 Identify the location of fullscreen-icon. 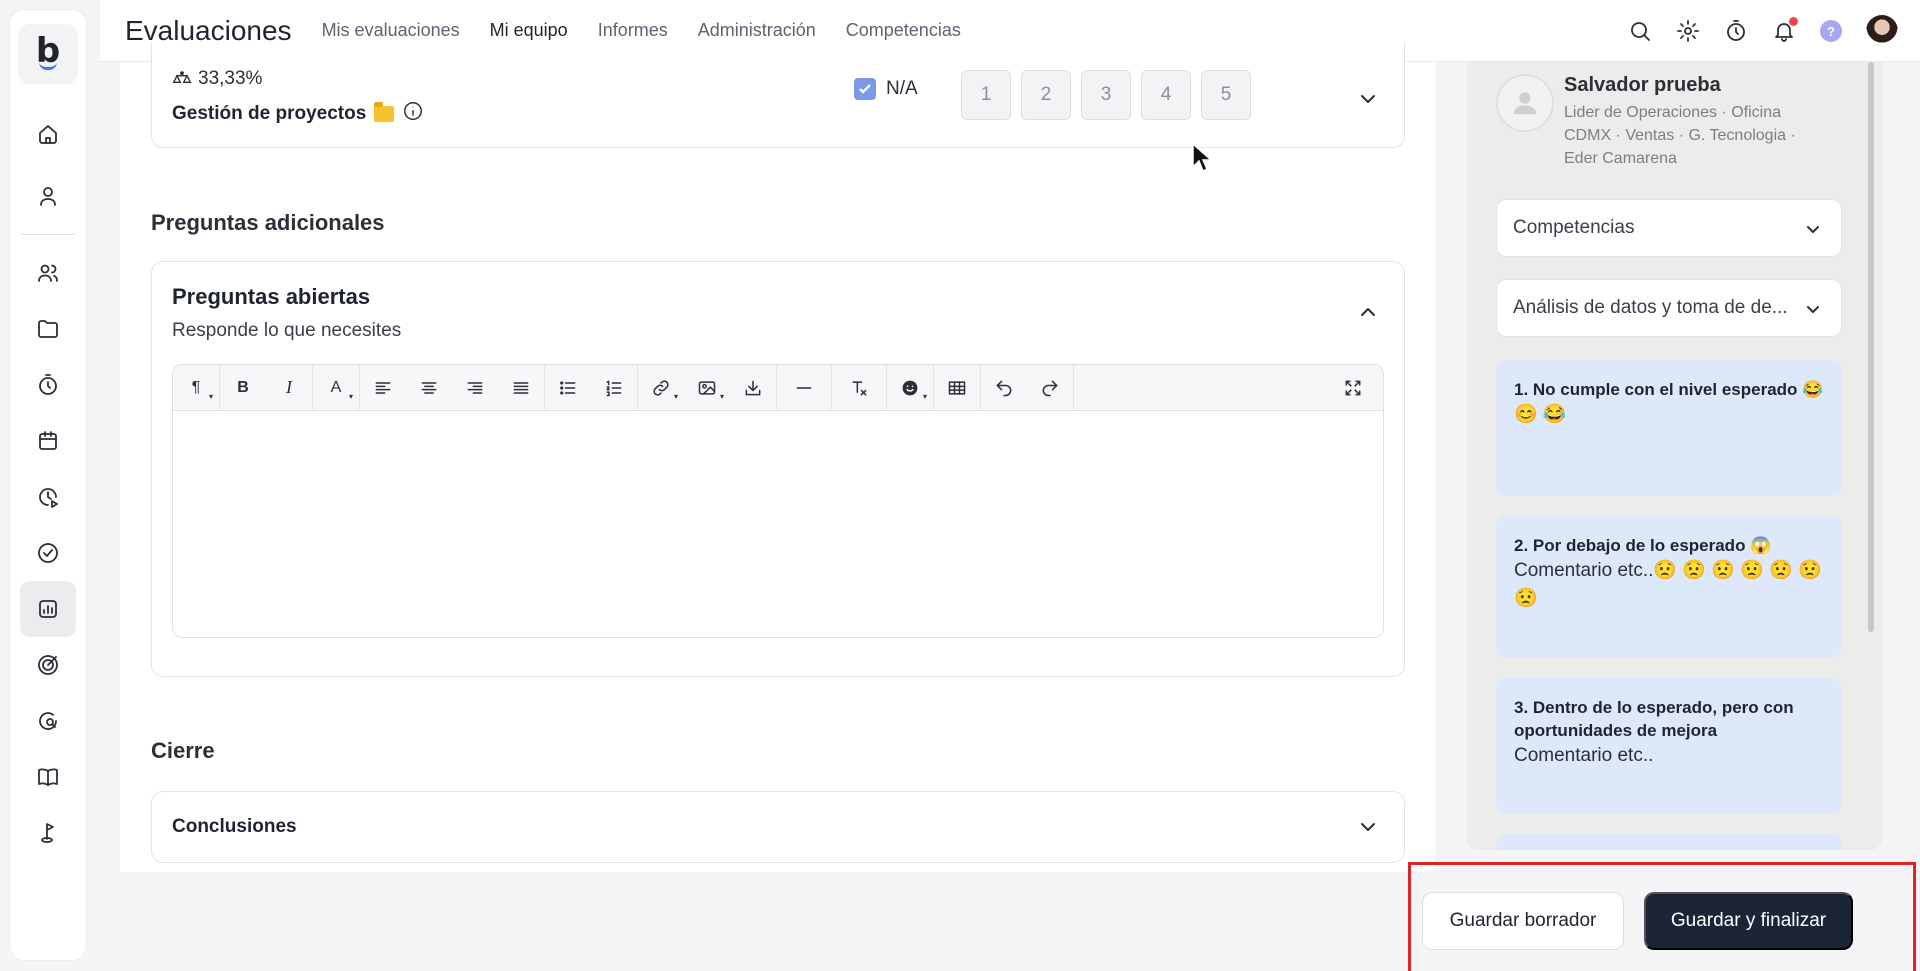
(1353, 388).